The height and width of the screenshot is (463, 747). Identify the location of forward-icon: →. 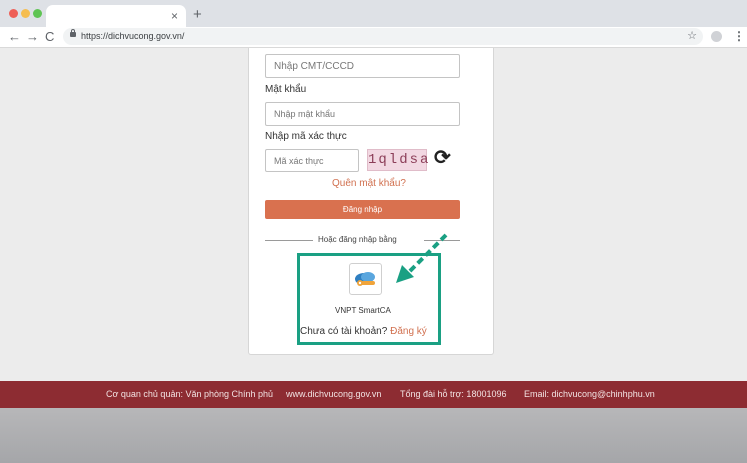
(32, 37).